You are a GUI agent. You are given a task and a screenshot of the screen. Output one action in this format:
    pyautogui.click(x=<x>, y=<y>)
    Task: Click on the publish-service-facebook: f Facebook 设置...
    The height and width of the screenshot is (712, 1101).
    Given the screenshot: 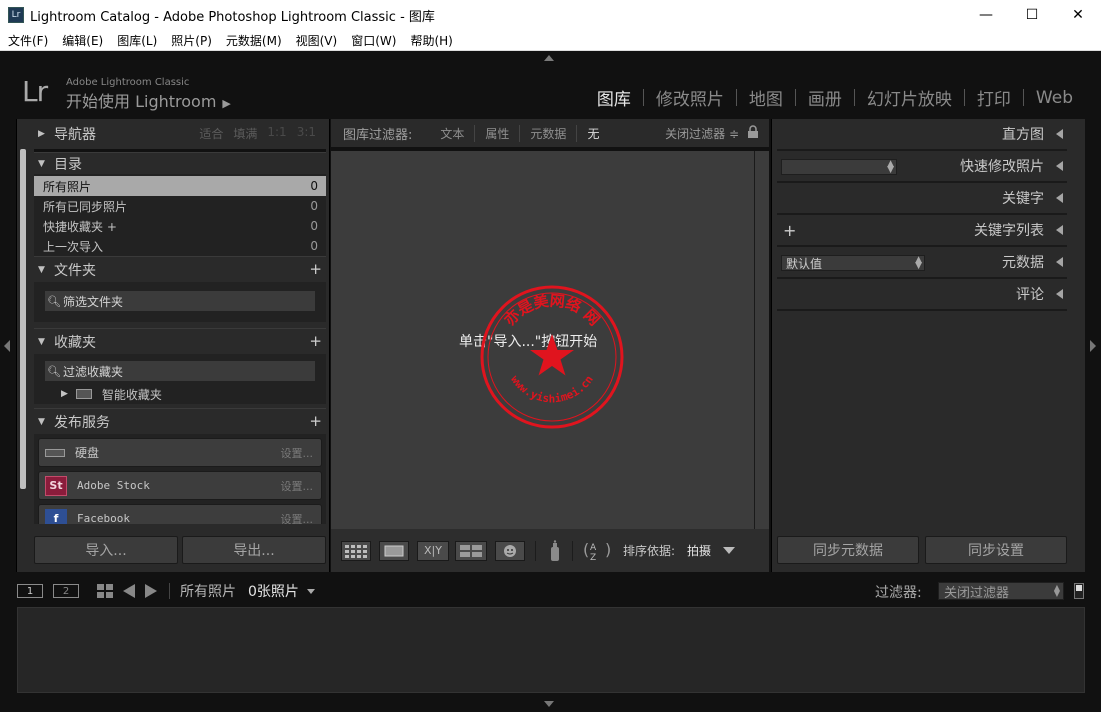 What is the action you would take?
    pyautogui.click(x=180, y=514)
    